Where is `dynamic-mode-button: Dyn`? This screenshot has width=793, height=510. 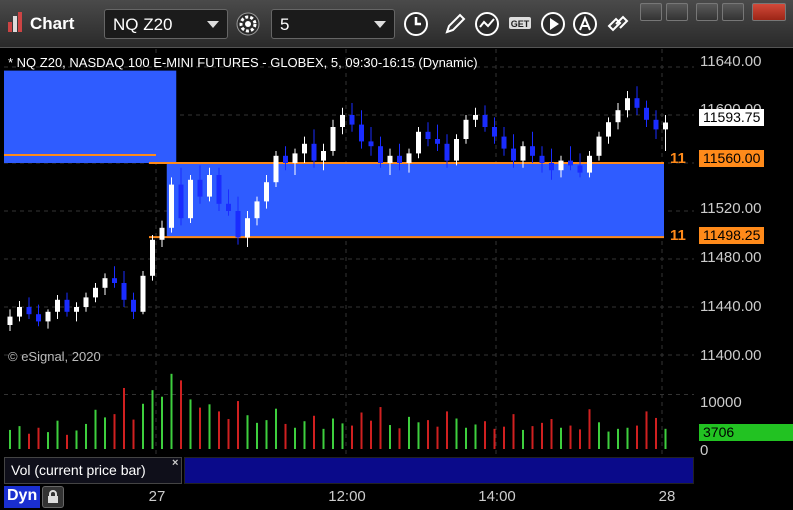
dynamic-mode-button: Dyn is located at coordinates (22, 497).